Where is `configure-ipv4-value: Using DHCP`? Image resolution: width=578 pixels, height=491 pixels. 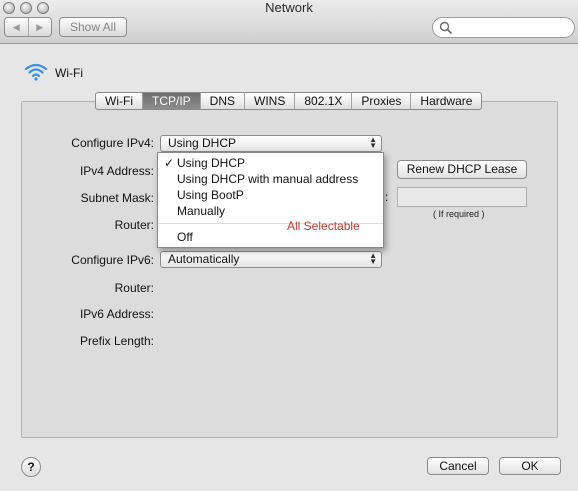
configure-ipv4-value: Using DHCP is located at coordinates (202, 143).